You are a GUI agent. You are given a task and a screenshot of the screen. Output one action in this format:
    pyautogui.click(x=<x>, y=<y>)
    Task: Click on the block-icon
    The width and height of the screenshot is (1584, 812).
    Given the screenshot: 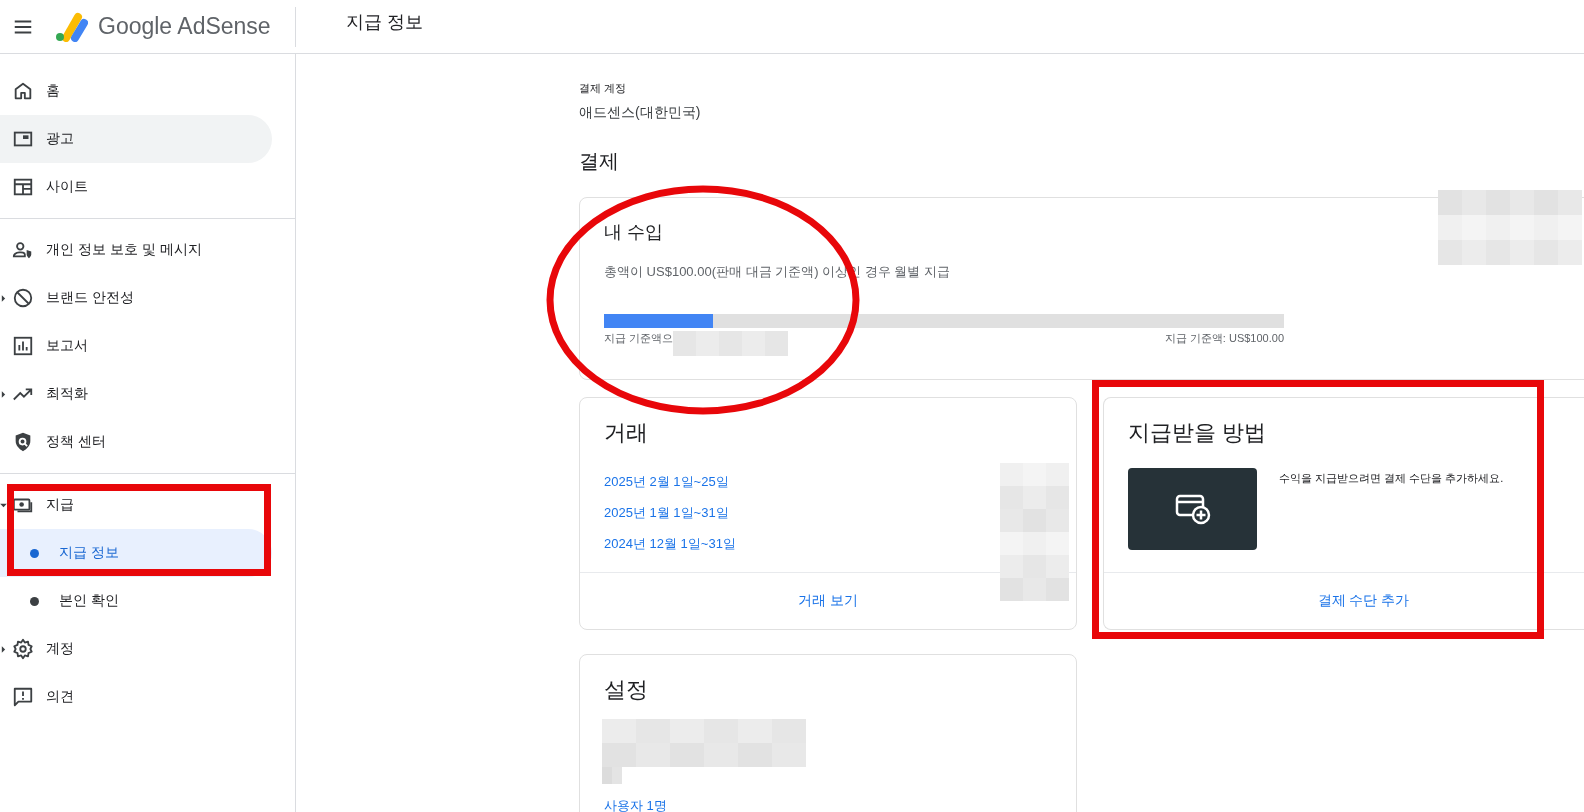 What is the action you would take?
    pyautogui.click(x=23, y=298)
    